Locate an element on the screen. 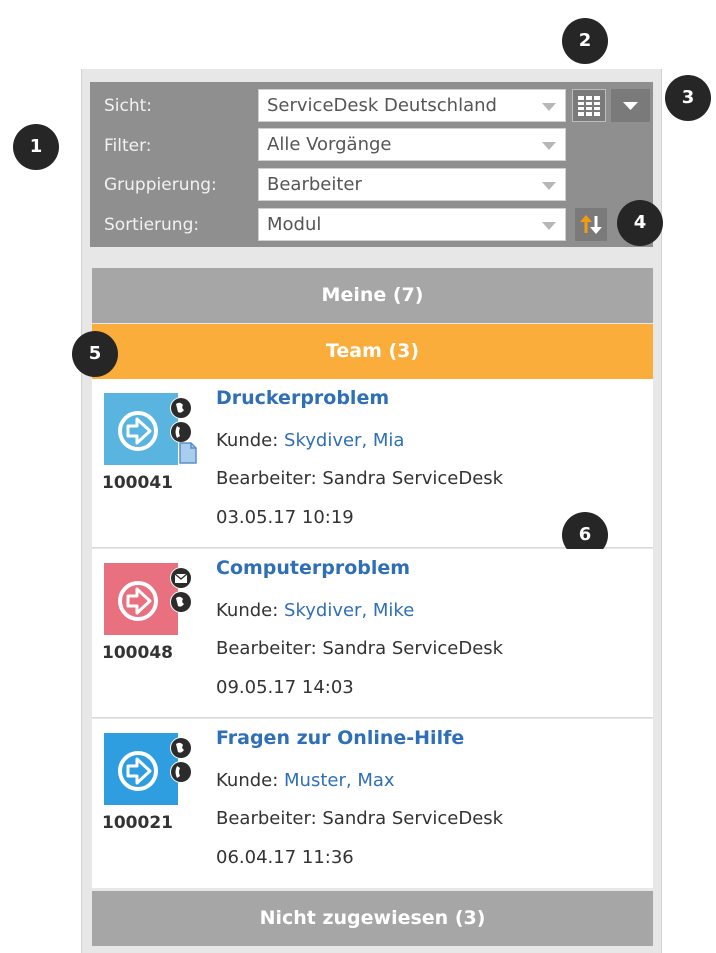 This screenshot has width=716, height=953. ticket-title: Computerproblem is located at coordinates (313, 568).